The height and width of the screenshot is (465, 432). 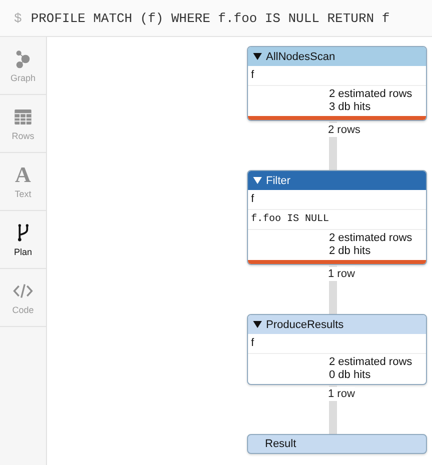 I want to click on operator-detail: f.foo IS NULL, so click(x=337, y=220).